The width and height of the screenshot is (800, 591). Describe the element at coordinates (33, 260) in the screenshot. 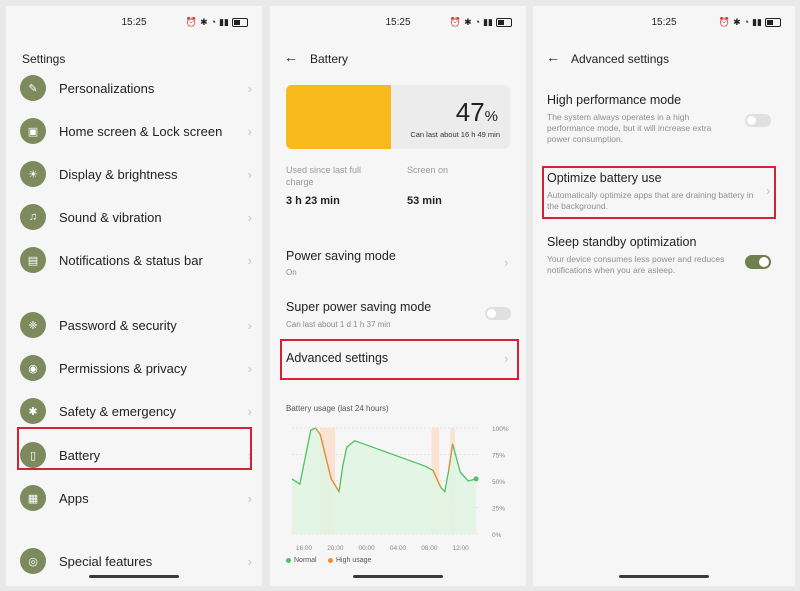

I see `notification-icon: ▤` at that location.